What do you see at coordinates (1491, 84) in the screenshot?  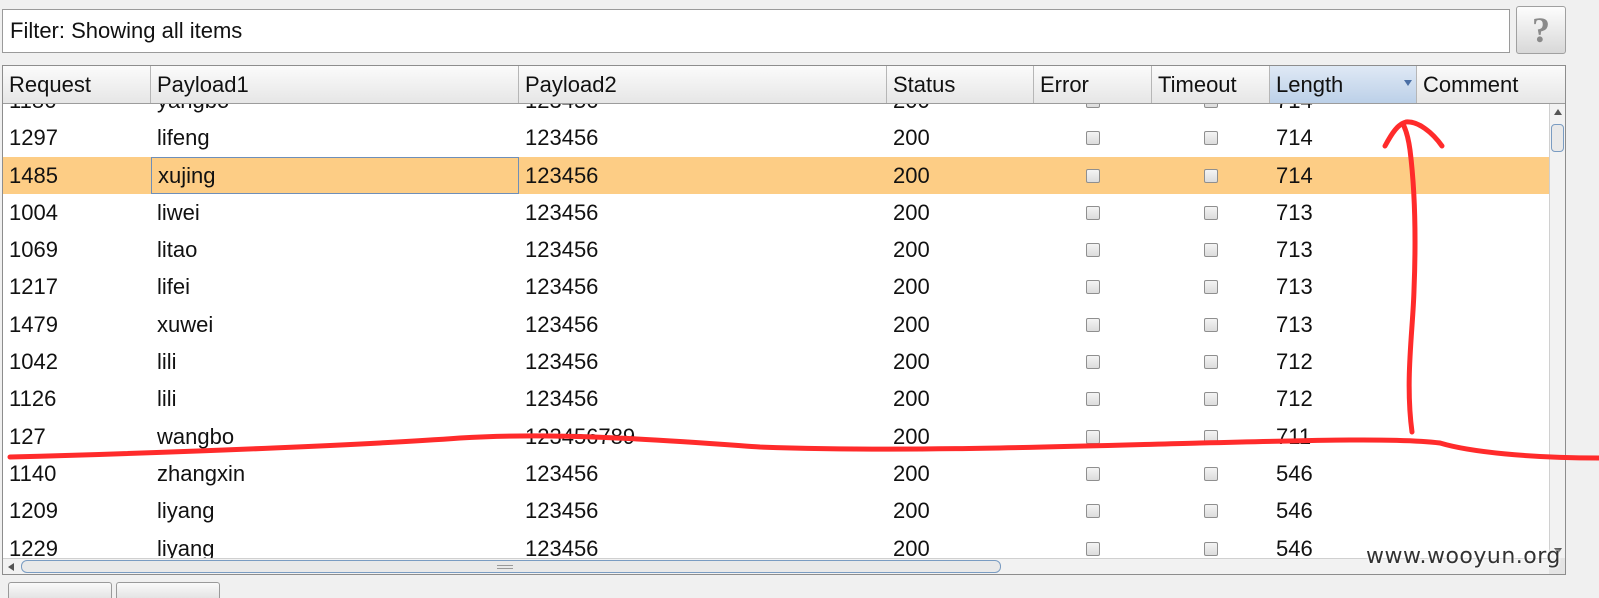 I see `column-header-comment: Comment` at bounding box center [1491, 84].